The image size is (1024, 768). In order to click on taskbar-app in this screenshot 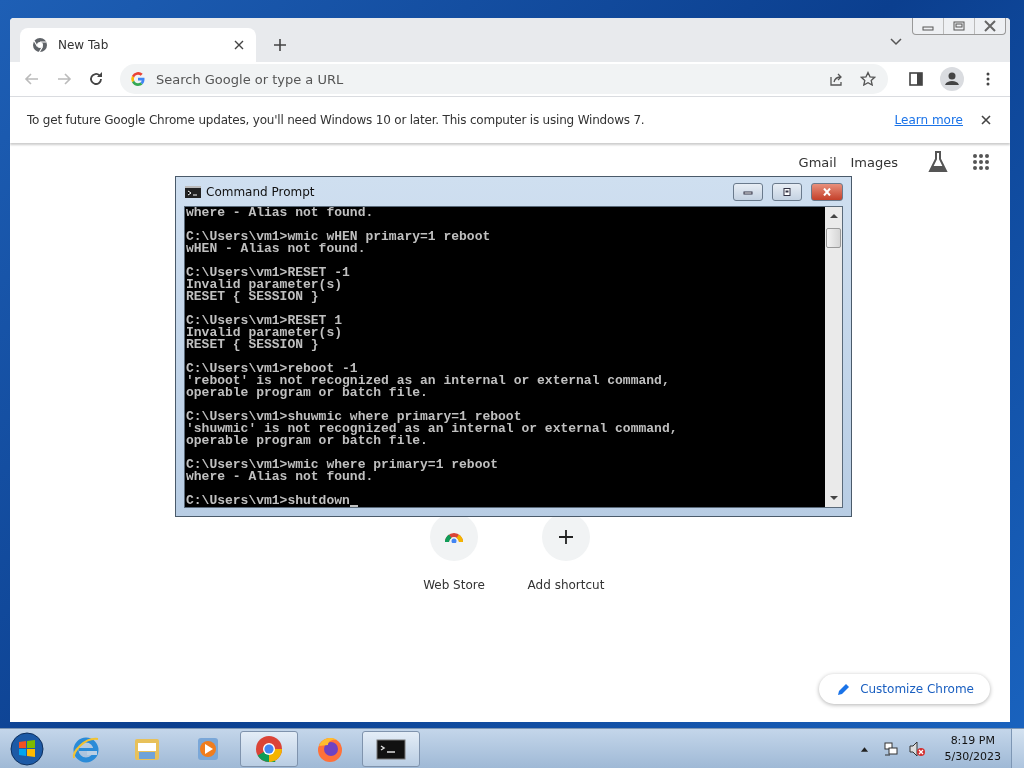, I will do `click(391, 748)`.